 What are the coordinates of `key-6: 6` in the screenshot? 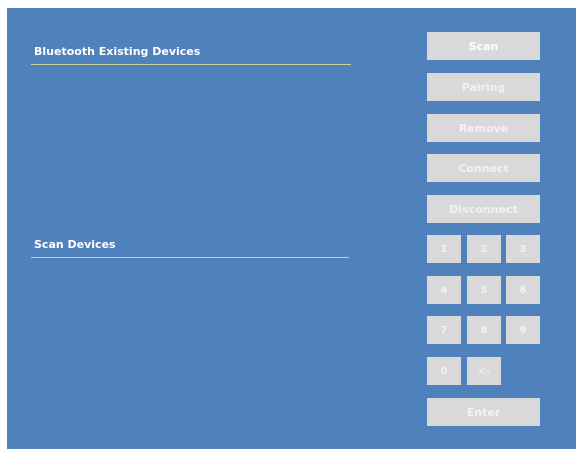 It's located at (523, 290).